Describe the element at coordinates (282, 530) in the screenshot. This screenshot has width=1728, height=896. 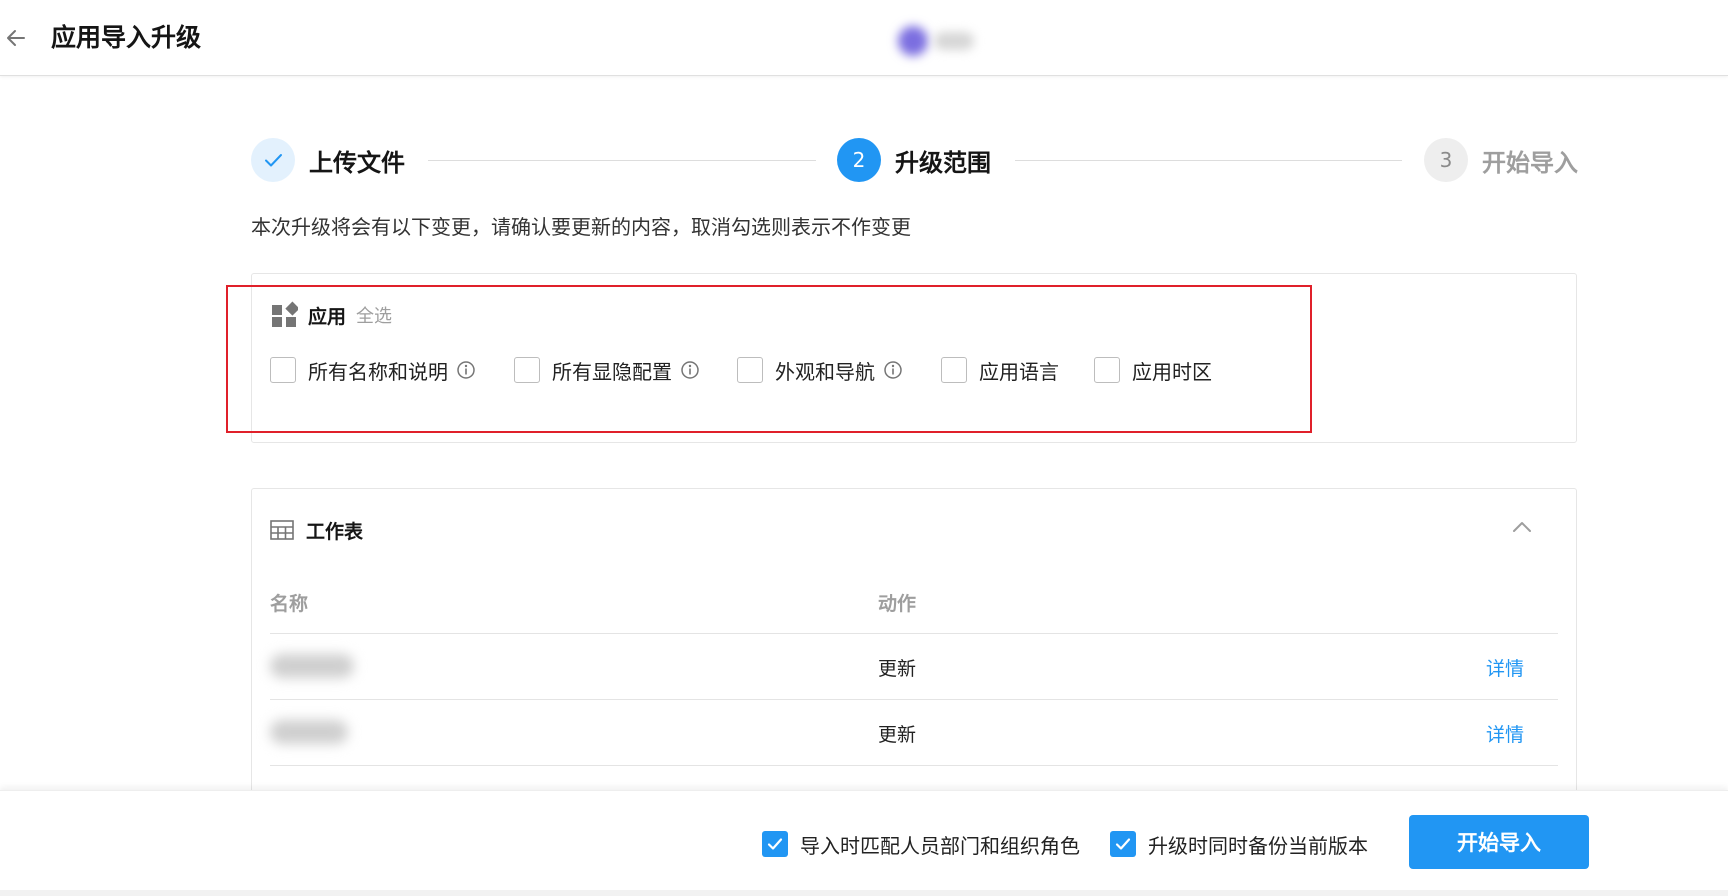
I see `table-icon` at that location.